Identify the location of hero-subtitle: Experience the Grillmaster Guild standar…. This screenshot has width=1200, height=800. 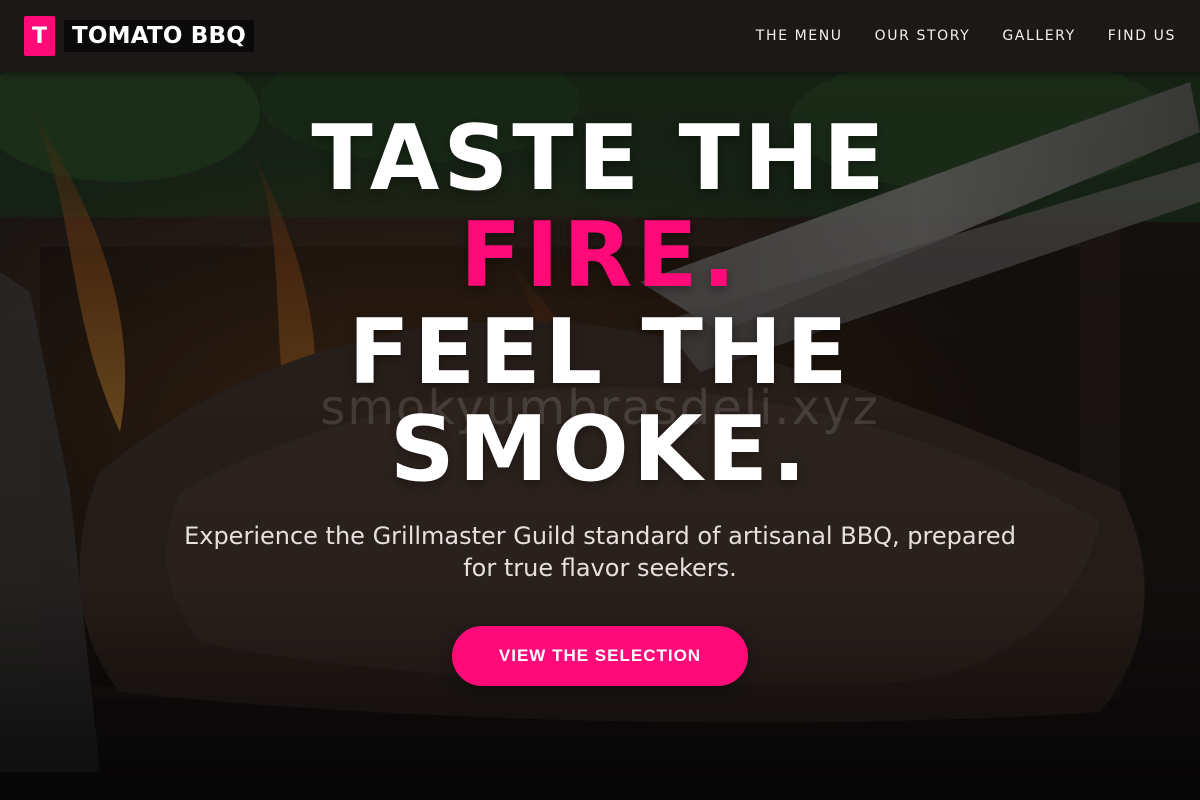
(600, 552).